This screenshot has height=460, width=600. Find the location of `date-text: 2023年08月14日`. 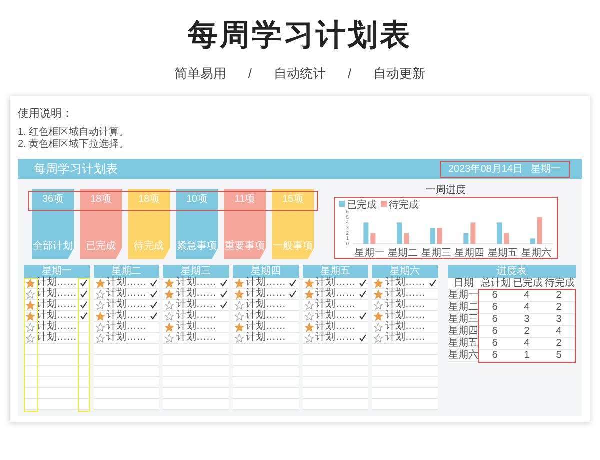

date-text: 2023年08月14日 is located at coordinates (485, 169).